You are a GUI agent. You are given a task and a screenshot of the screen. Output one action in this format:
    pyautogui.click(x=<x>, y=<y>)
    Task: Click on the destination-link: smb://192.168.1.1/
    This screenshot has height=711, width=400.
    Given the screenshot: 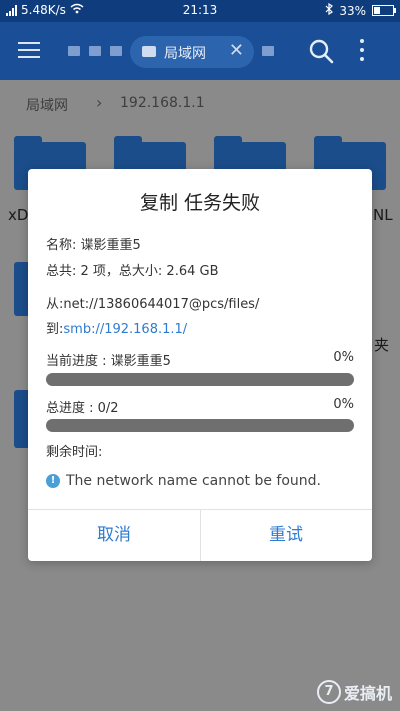 What is the action you would take?
    pyautogui.click(x=125, y=329)
    